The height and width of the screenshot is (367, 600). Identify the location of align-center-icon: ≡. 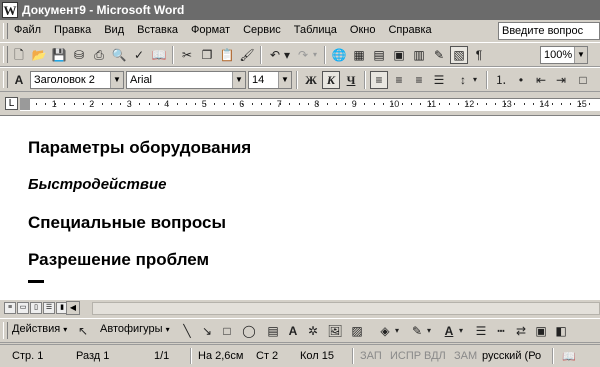
(399, 80).